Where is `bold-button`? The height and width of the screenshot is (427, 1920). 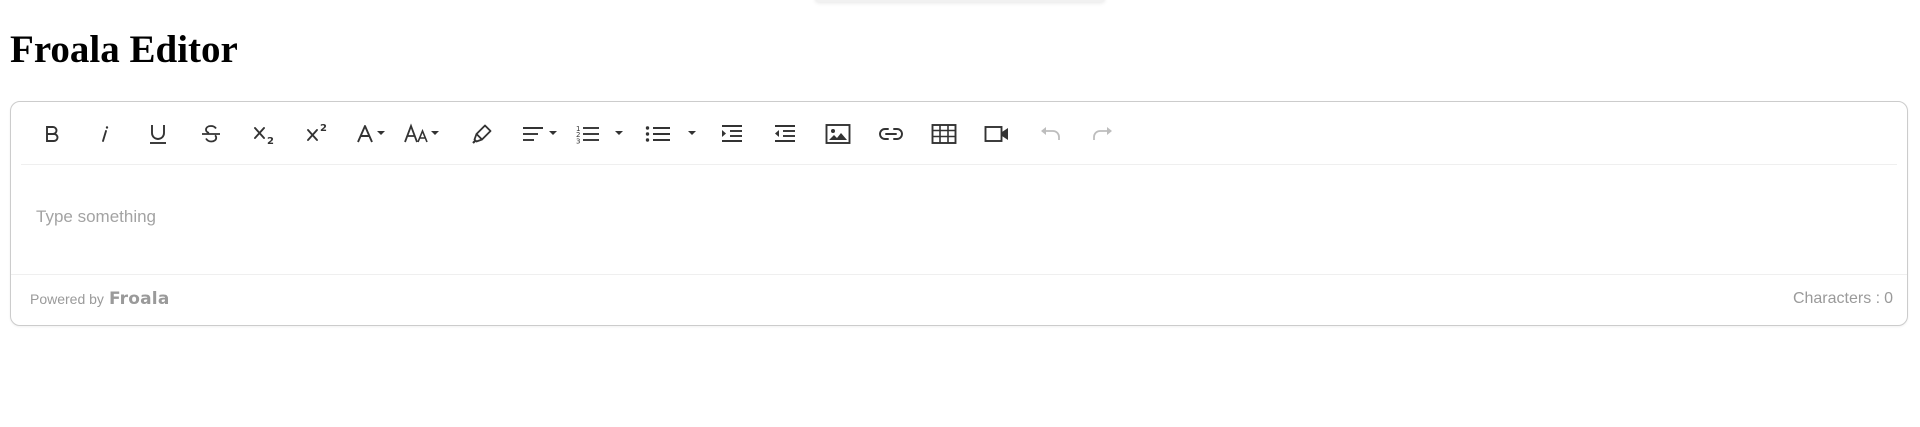 bold-button is located at coordinates (52, 134).